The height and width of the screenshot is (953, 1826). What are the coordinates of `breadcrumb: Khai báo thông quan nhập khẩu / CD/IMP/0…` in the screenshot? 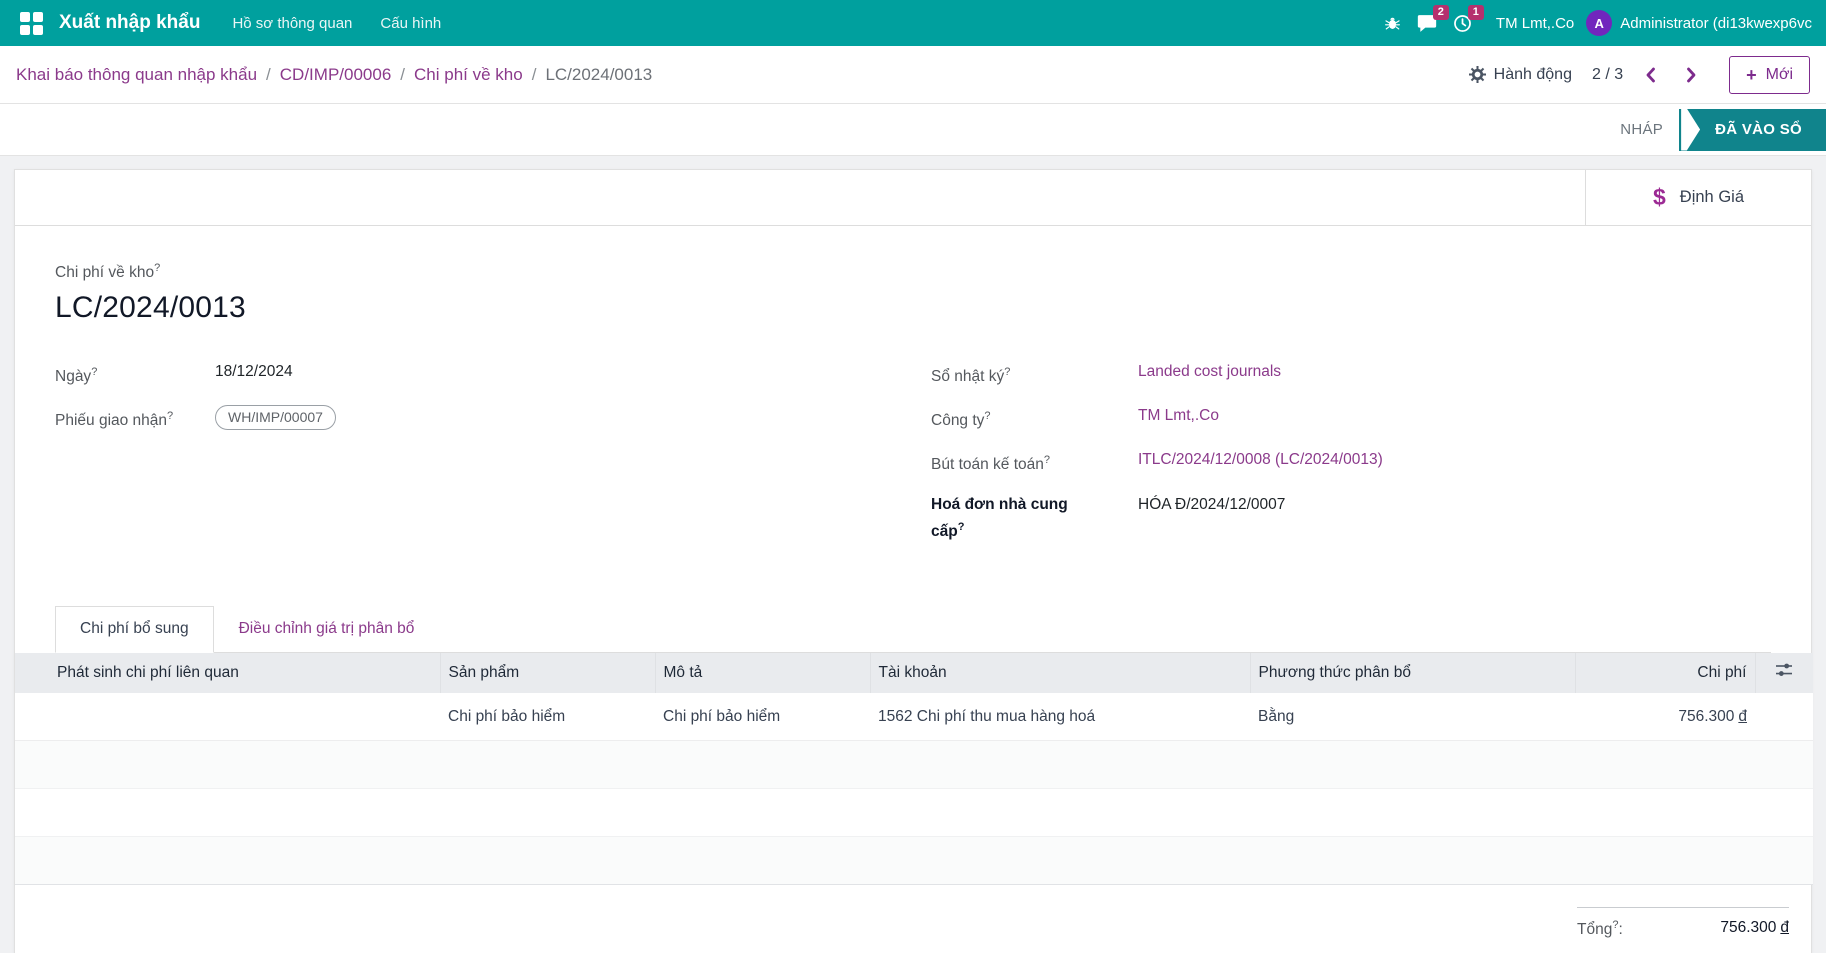 It's located at (334, 75).